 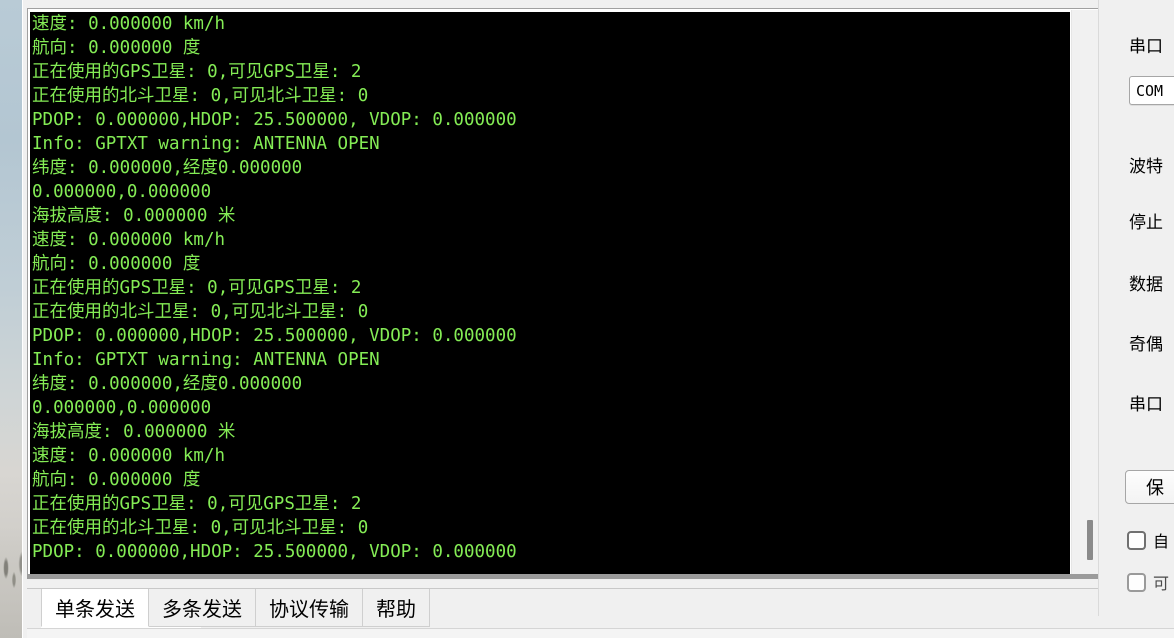 What do you see at coordinates (309, 608) in the screenshot?
I see `tab-2: 协议传输` at bounding box center [309, 608].